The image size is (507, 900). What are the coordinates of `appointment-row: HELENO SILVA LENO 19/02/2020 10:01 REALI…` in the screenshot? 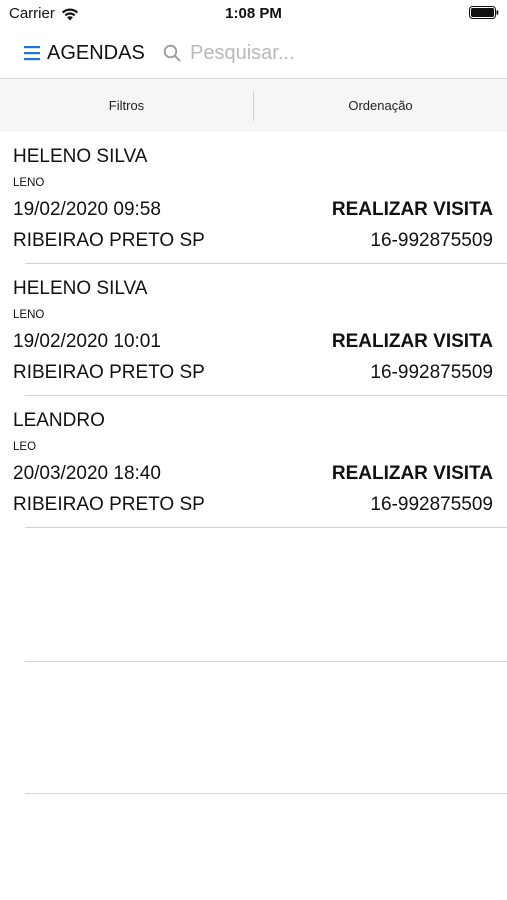 It's located at (253, 330).